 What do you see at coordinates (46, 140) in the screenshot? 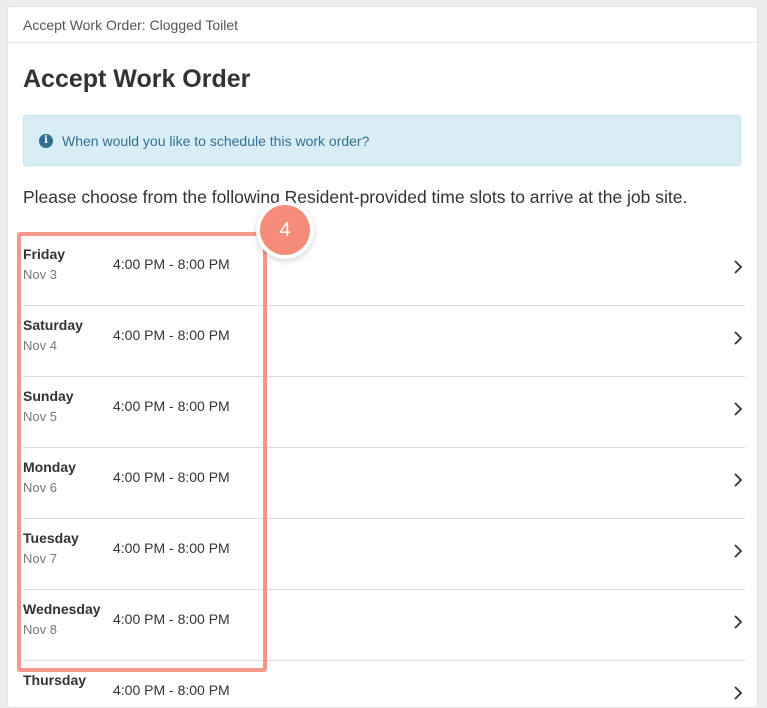
I see `info-circle-icon: i` at bounding box center [46, 140].